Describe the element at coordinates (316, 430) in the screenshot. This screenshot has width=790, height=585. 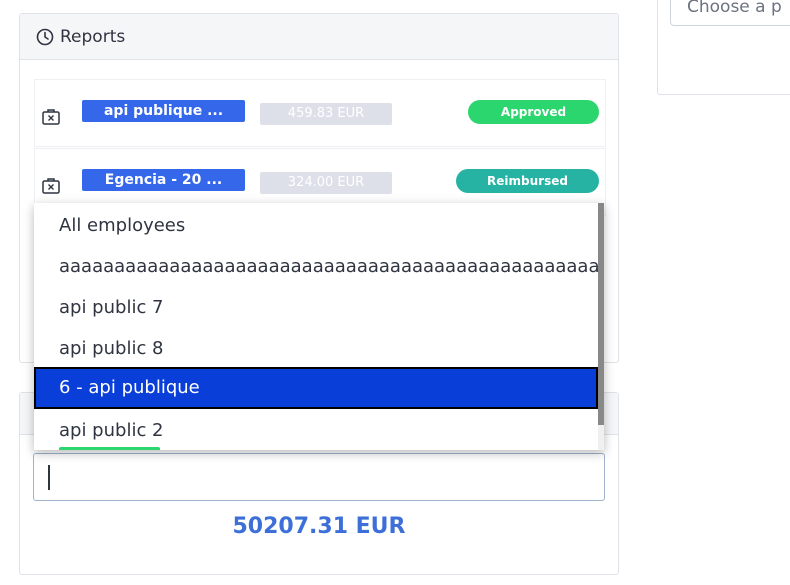
I see `dropdown-option: api public 2` at that location.